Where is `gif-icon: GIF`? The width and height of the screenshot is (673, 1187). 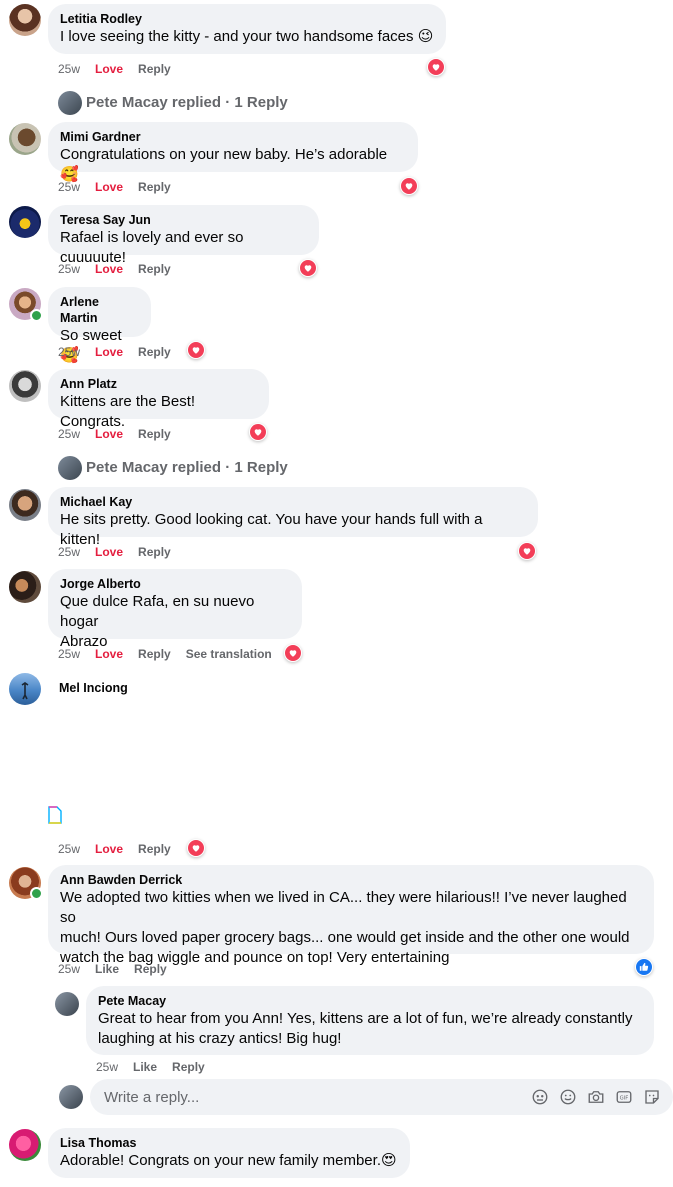
gif-icon: GIF is located at coordinates (624, 1097).